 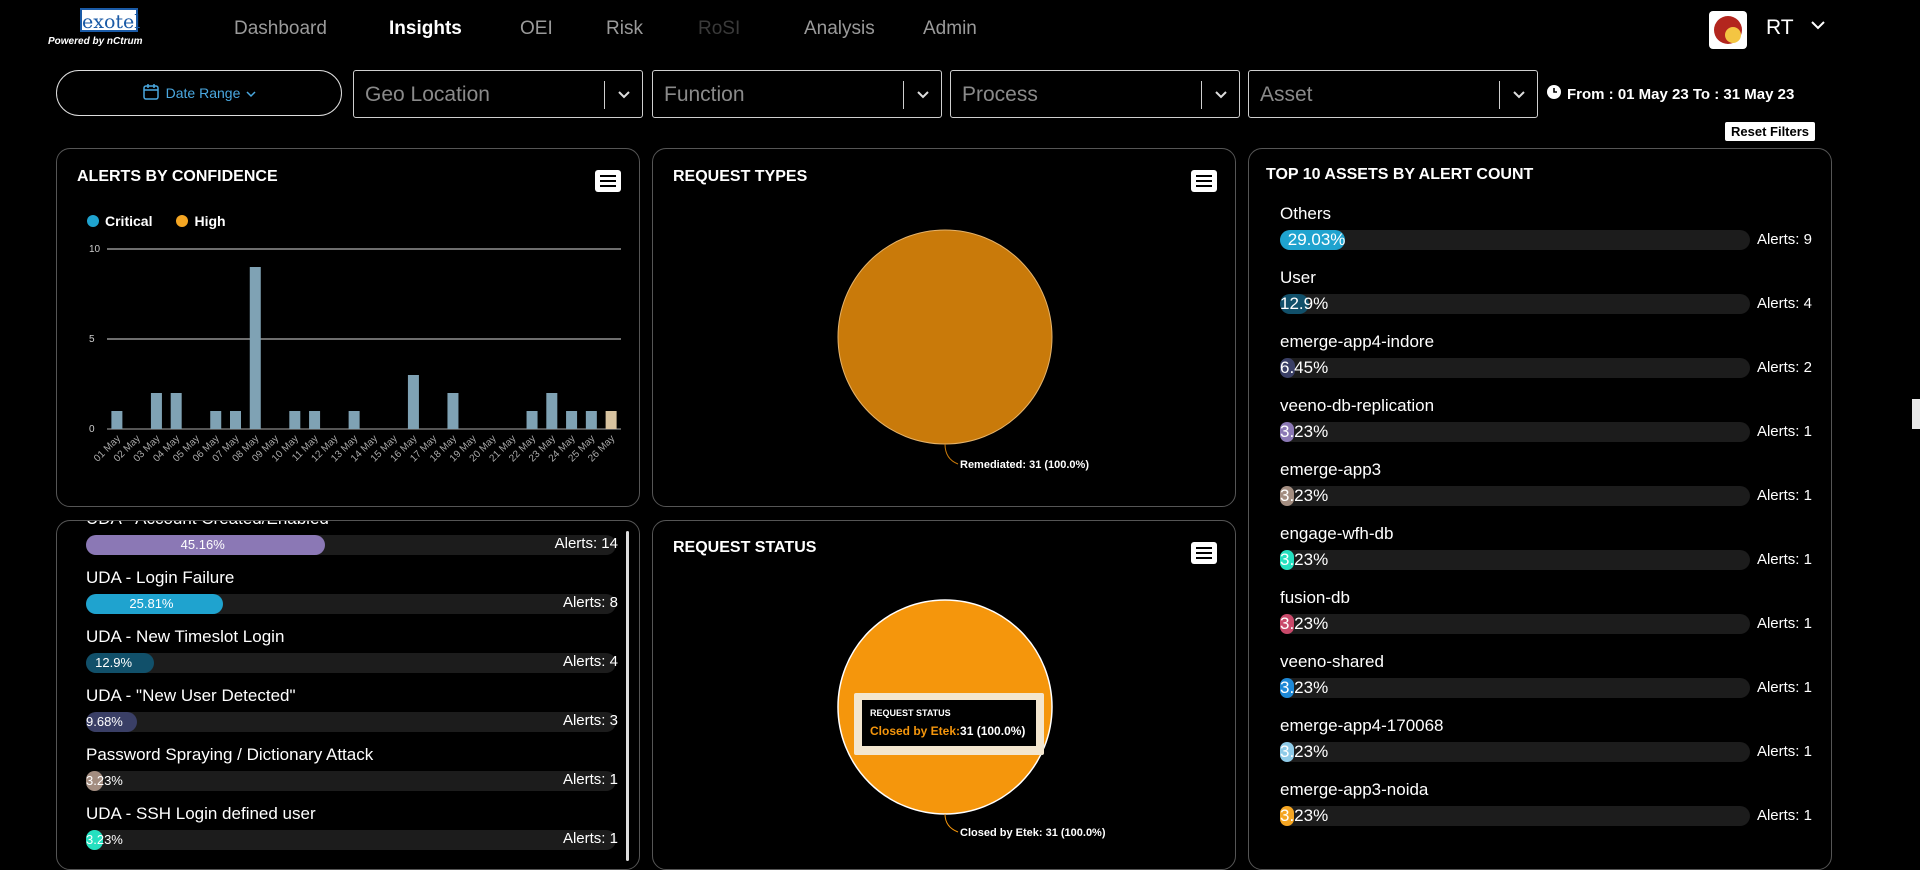 I want to click on asset-item: User 12.9% Alerts: 4, so click(x=1546, y=292).